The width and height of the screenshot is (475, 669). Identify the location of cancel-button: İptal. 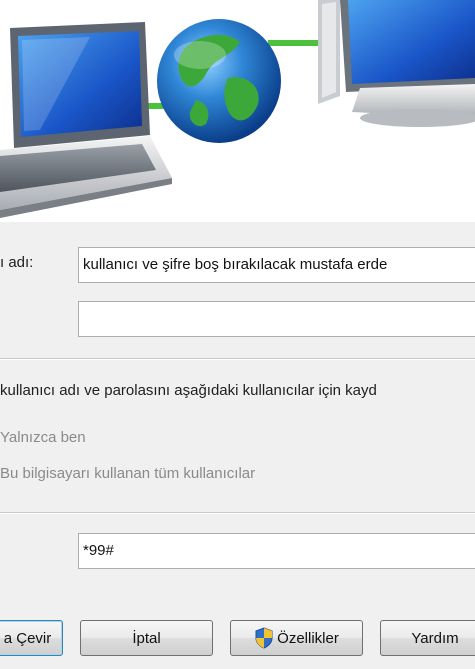
(146, 638).